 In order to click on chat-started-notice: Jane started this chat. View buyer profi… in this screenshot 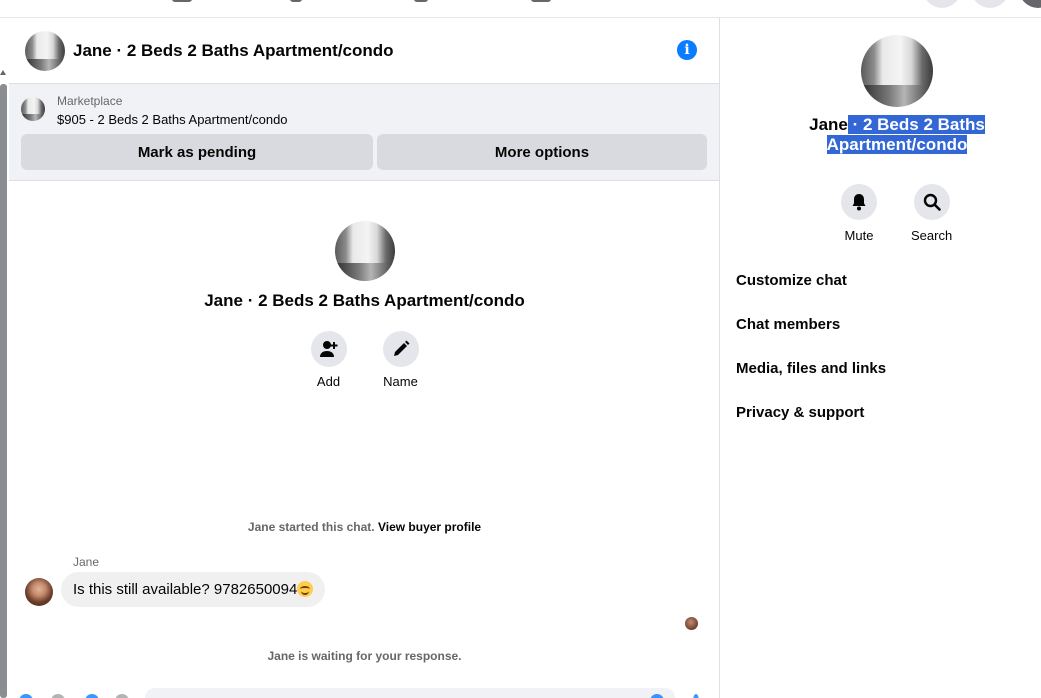, I will do `click(364, 527)`.